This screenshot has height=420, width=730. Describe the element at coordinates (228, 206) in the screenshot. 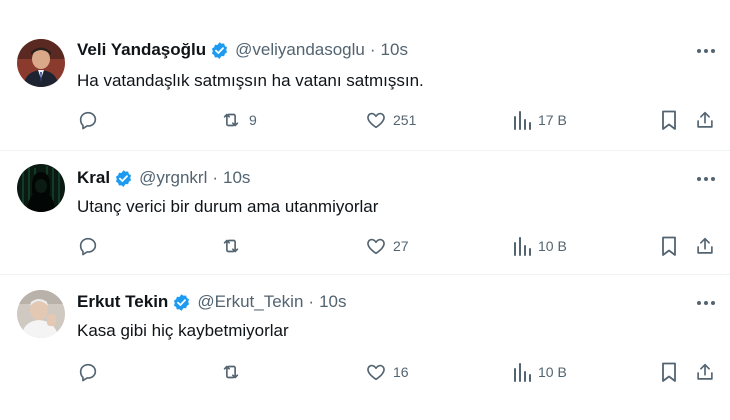

I see `tweet-text: Utanç verici bir durum ama utanmiyorlar` at that location.